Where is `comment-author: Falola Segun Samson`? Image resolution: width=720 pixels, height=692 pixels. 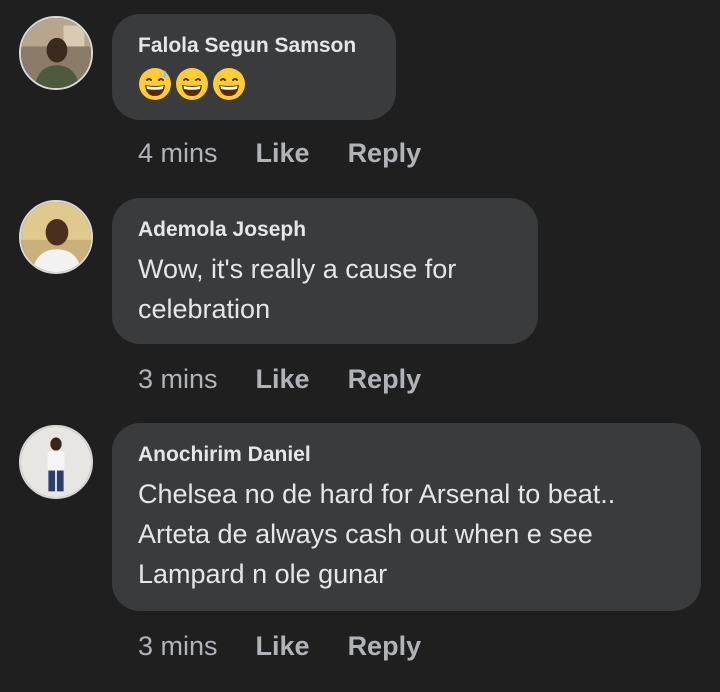 comment-author: Falola Segun Samson is located at coordinates (254, 46).